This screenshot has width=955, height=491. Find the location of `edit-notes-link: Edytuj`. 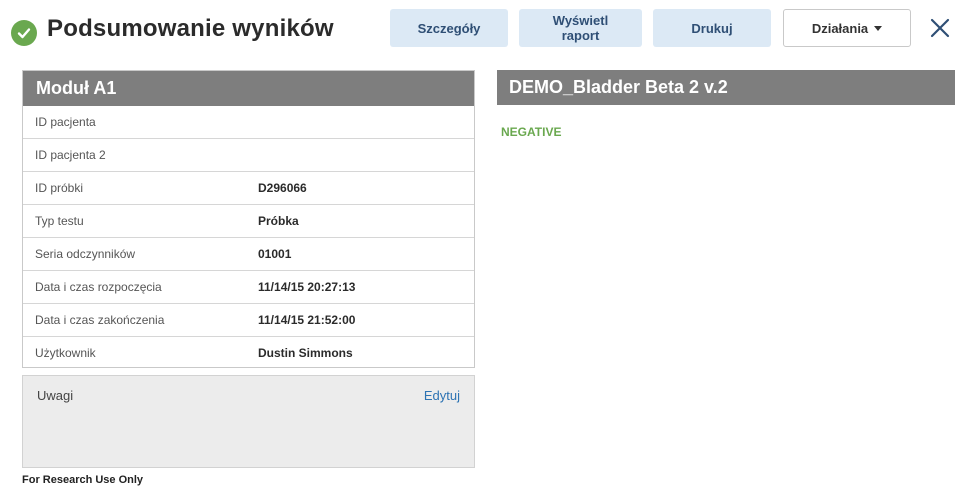

edit-notes-link: Edytuj is located at coordinates (442, 395).